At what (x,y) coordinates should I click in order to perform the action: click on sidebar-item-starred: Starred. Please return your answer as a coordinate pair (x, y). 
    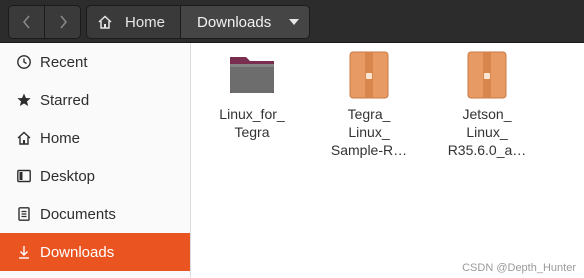
    Looking at the image, I should click on (95, 100).